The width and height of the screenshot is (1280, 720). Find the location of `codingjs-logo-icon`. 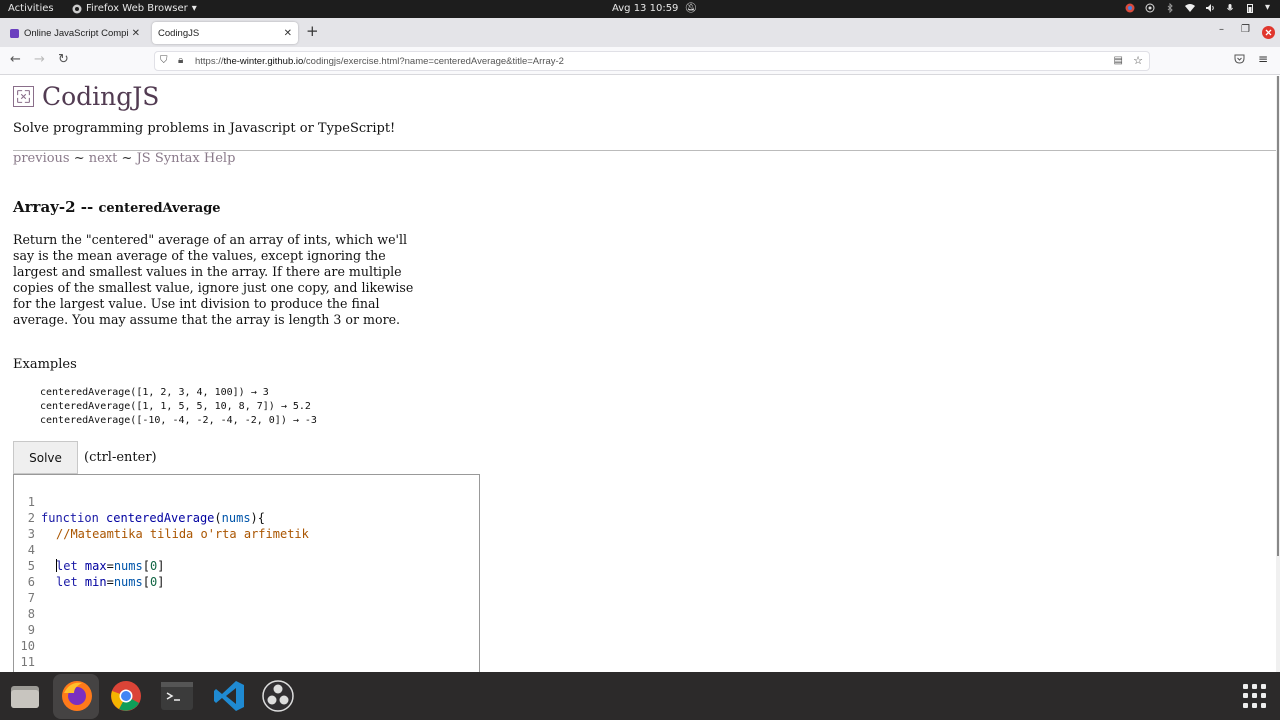

codingjs-logo-icon is located at coordinates (23, 96).